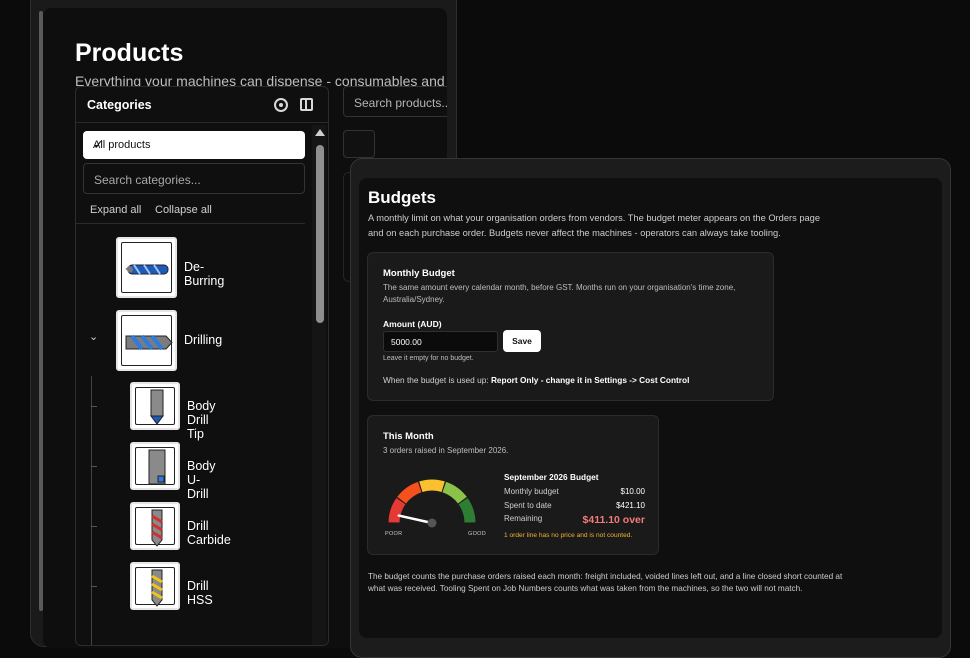 The height and width of the screenshot is (658, 970). What do you see at coordinates (201, 480) in the screenshot?
I see `category-label: Body U-Drill` at bounding box center [201, 480].